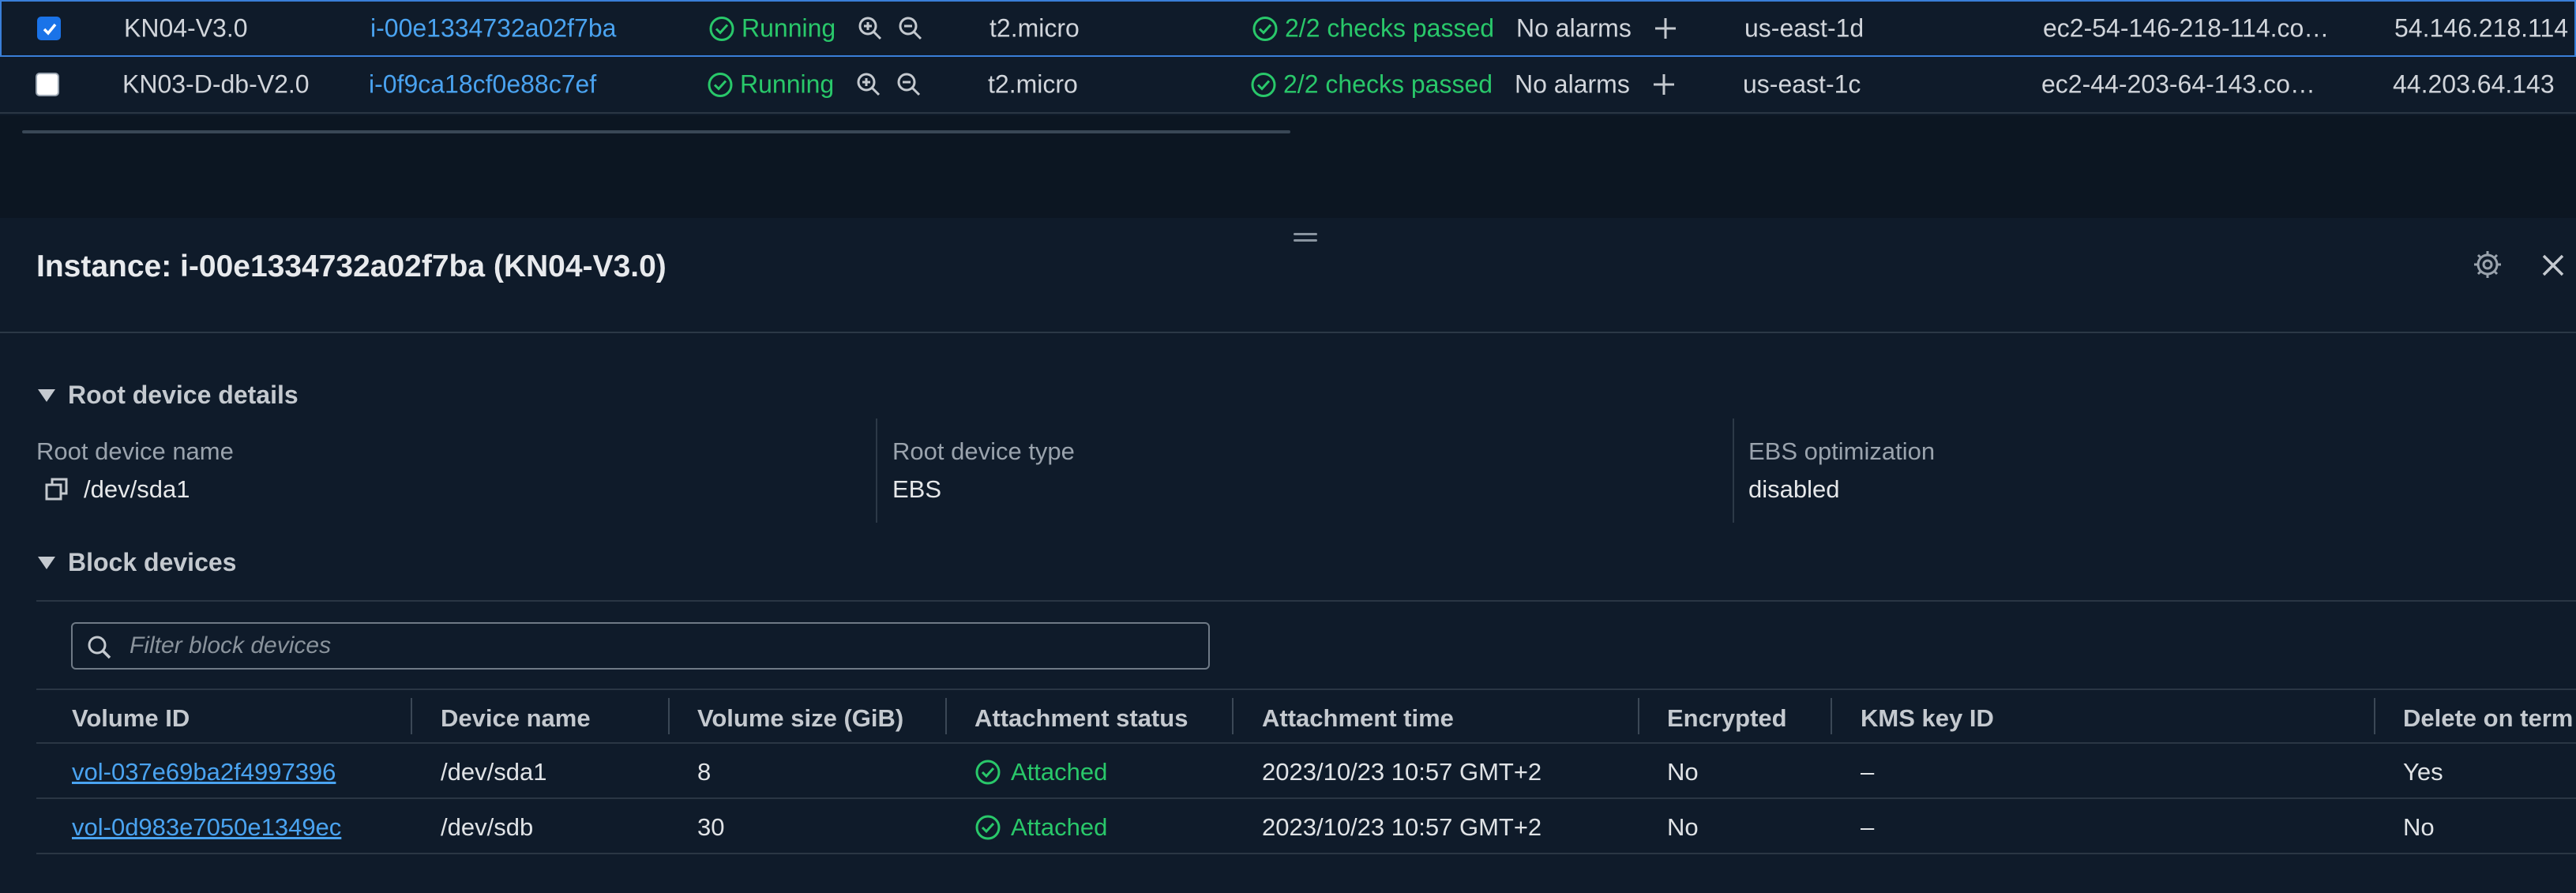 The width and height of the screenshot is (2576, 893). I want to click on volume-id-link: vol-037e69ba2f4997396, so click(204, 772).